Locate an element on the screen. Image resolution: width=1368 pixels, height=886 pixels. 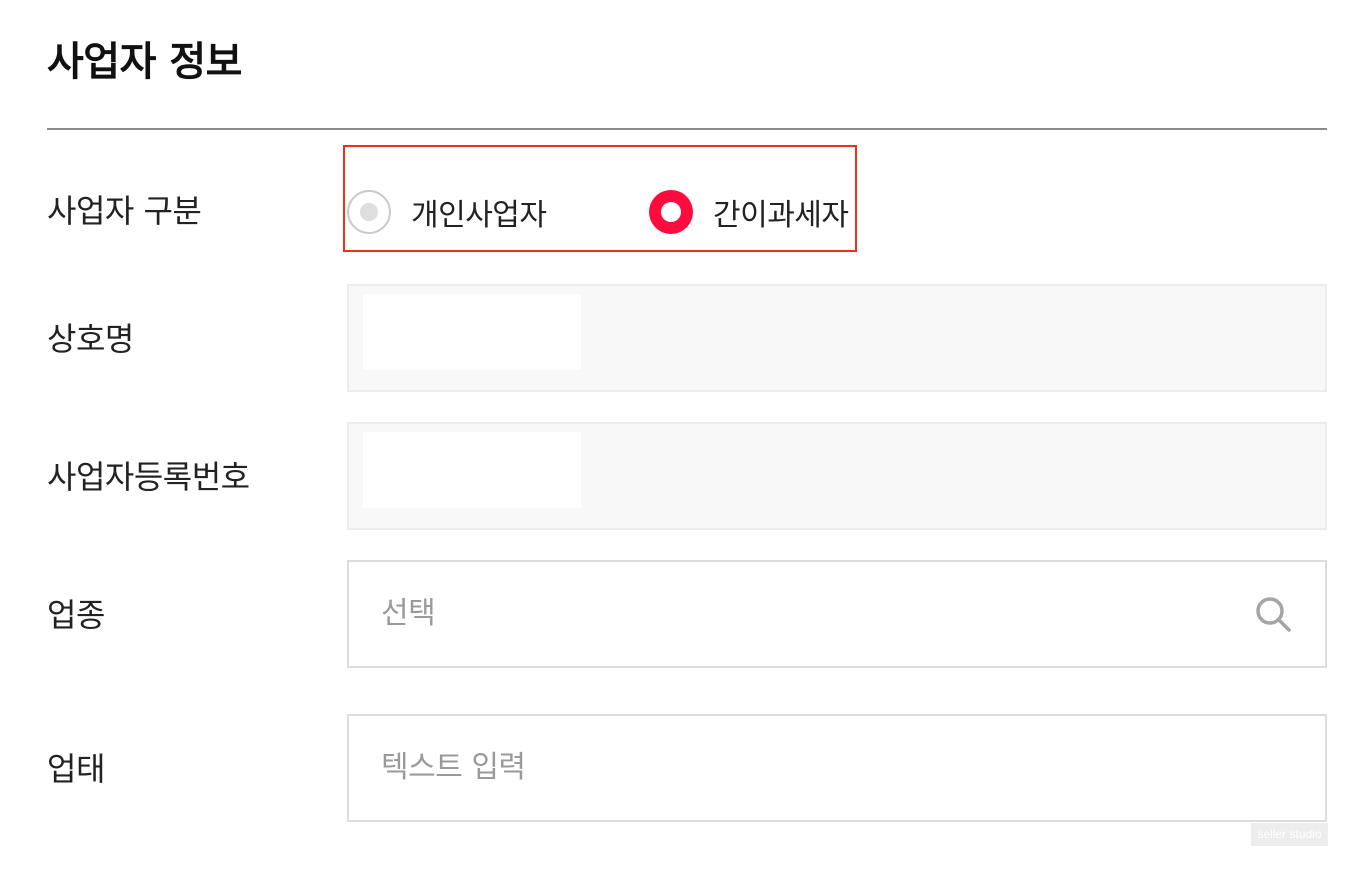
radio-option-label: 개인사업자 is located at coordinates (479, 215).